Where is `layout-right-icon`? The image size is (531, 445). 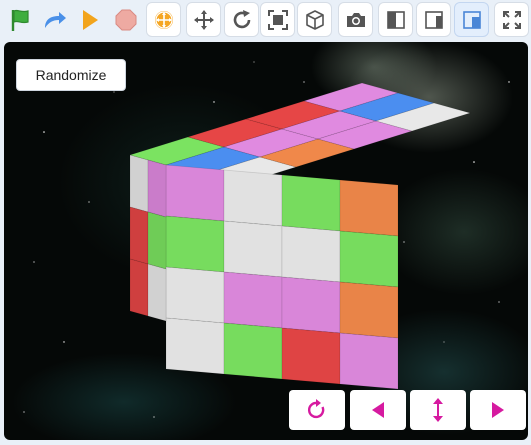 layout-right-icon is located at coordinates (433, 19).